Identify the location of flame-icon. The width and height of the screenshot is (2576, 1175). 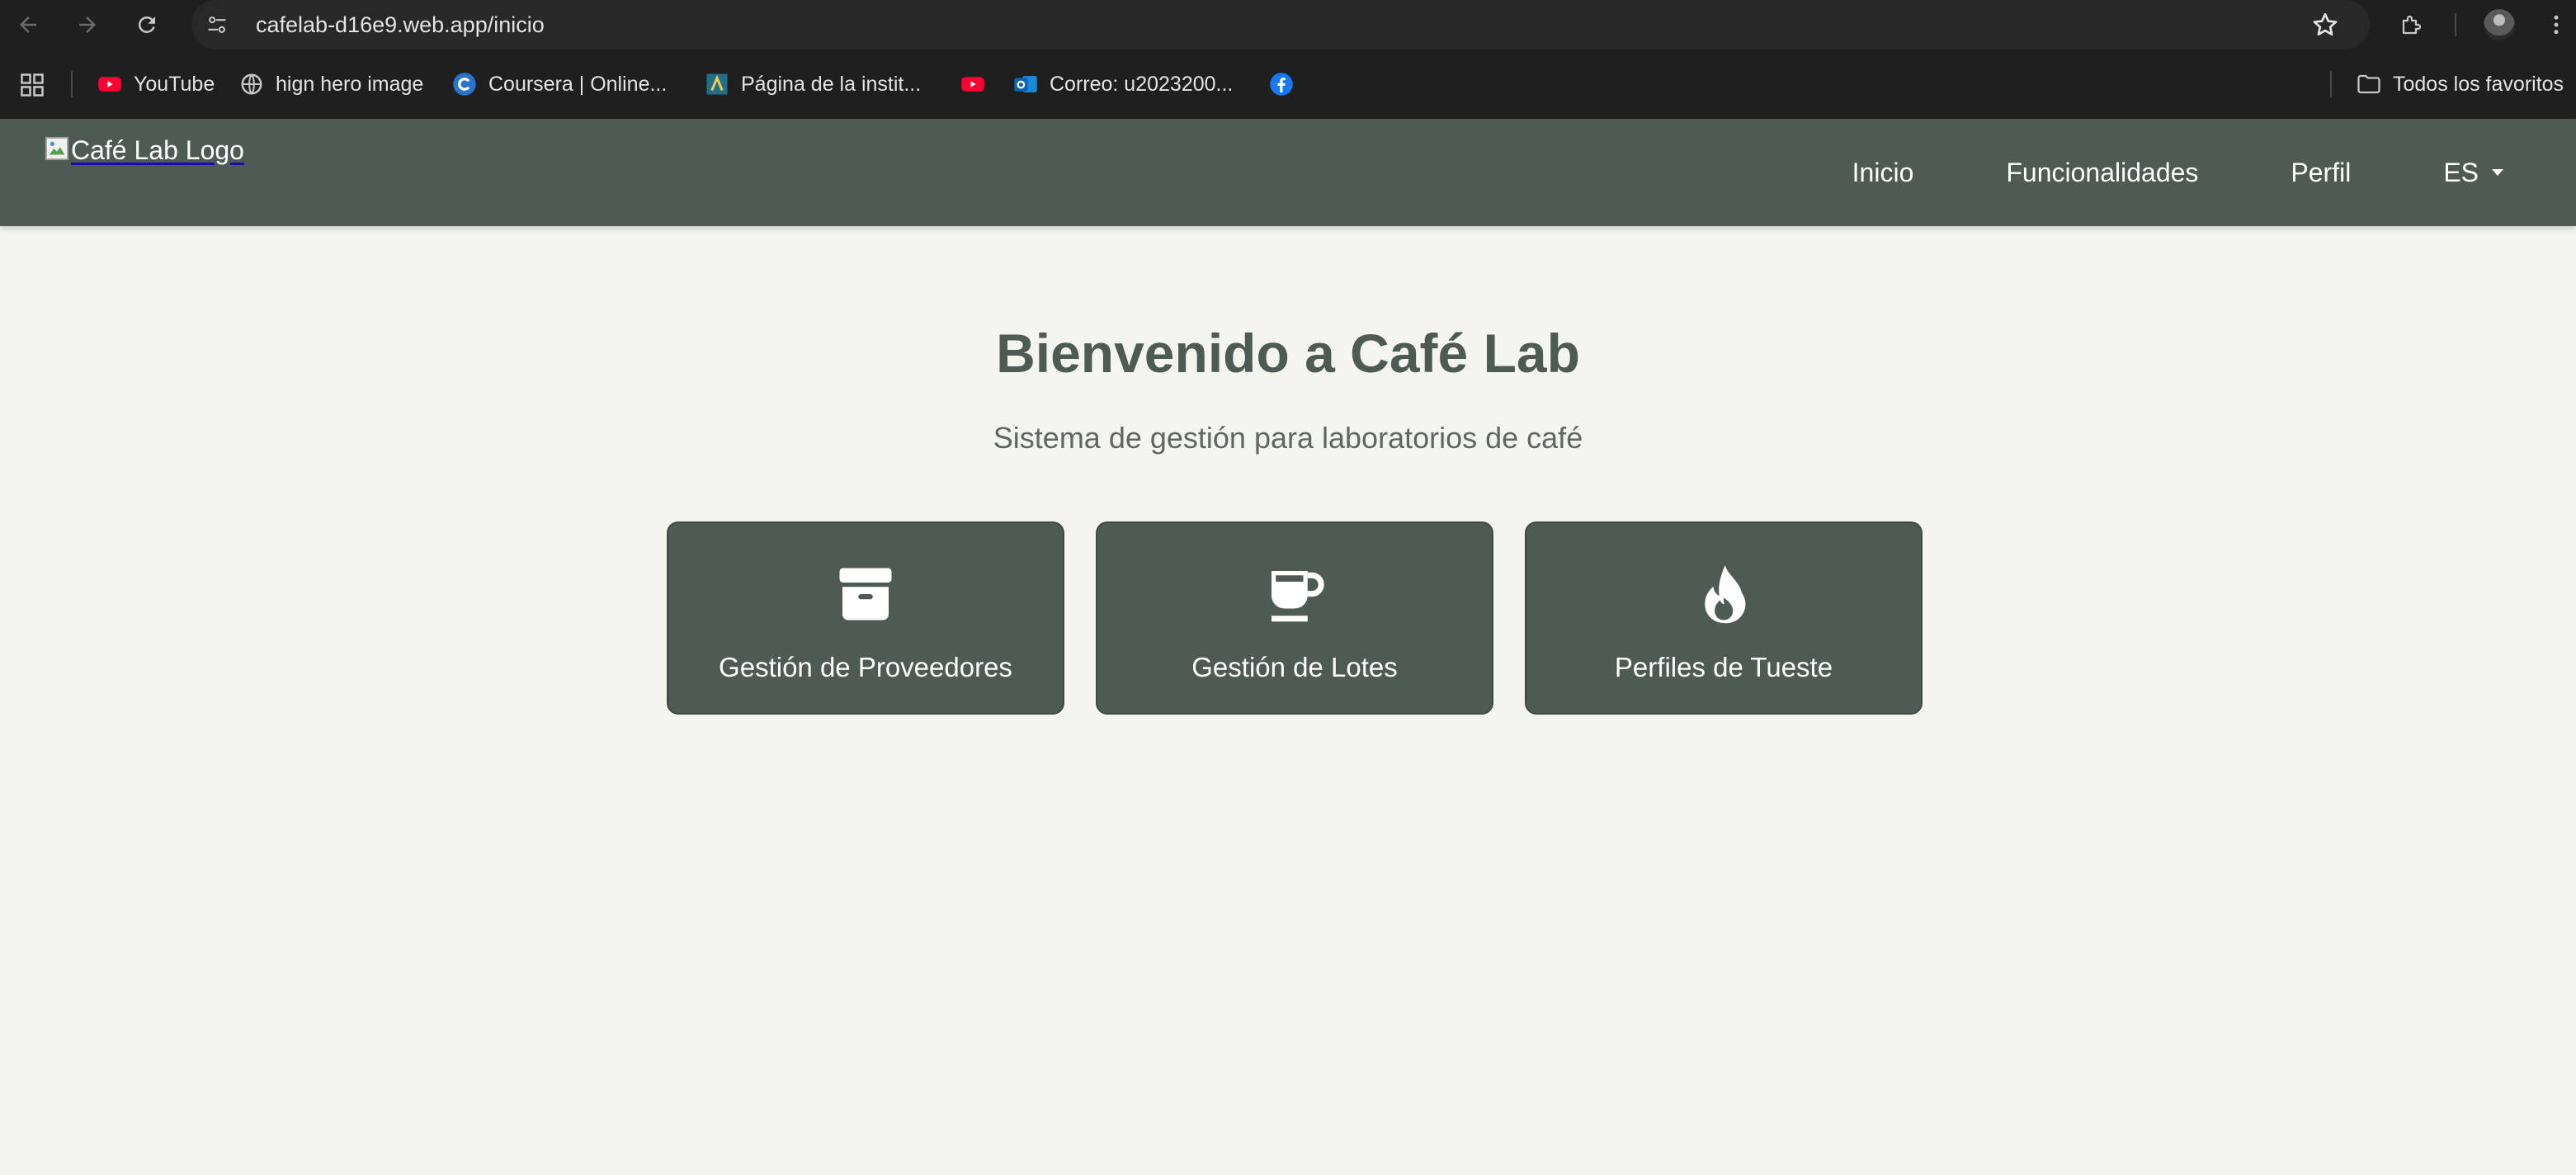
(1723, 594).